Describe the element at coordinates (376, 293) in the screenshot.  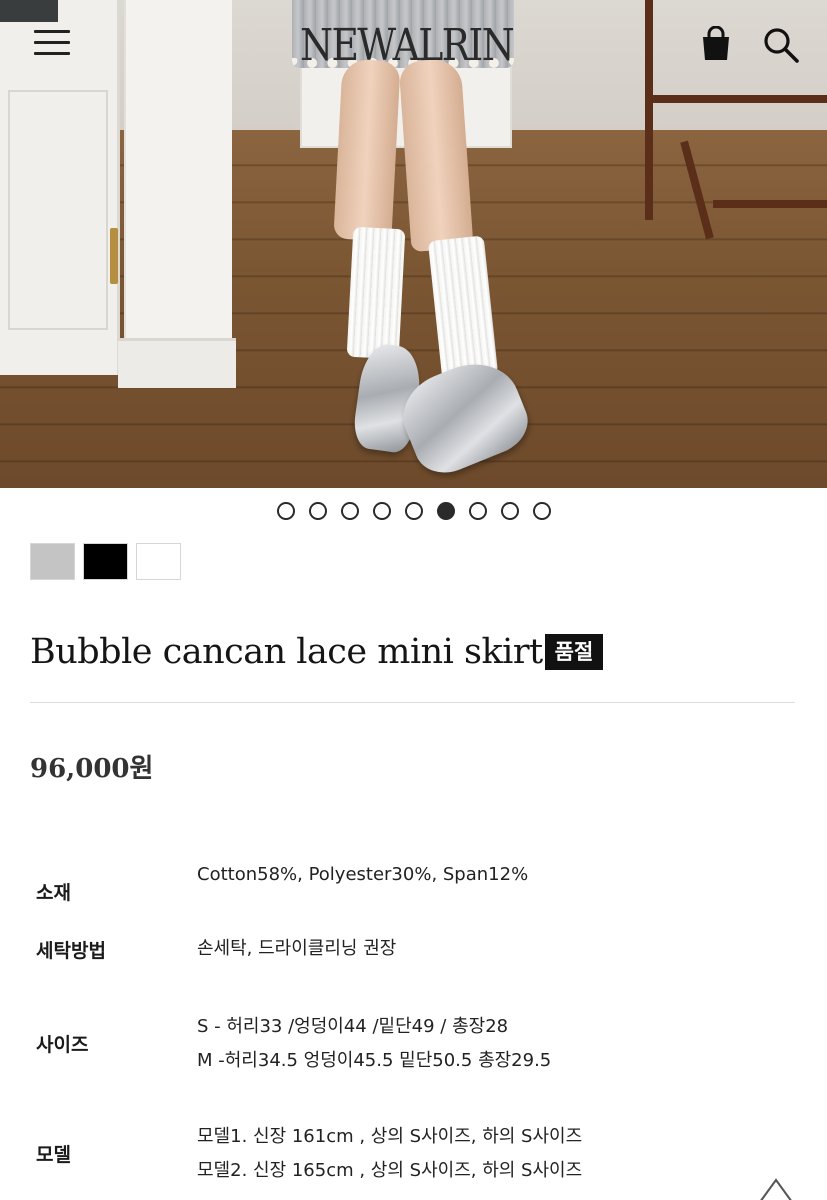
I see `photo-sock-left` at that location.